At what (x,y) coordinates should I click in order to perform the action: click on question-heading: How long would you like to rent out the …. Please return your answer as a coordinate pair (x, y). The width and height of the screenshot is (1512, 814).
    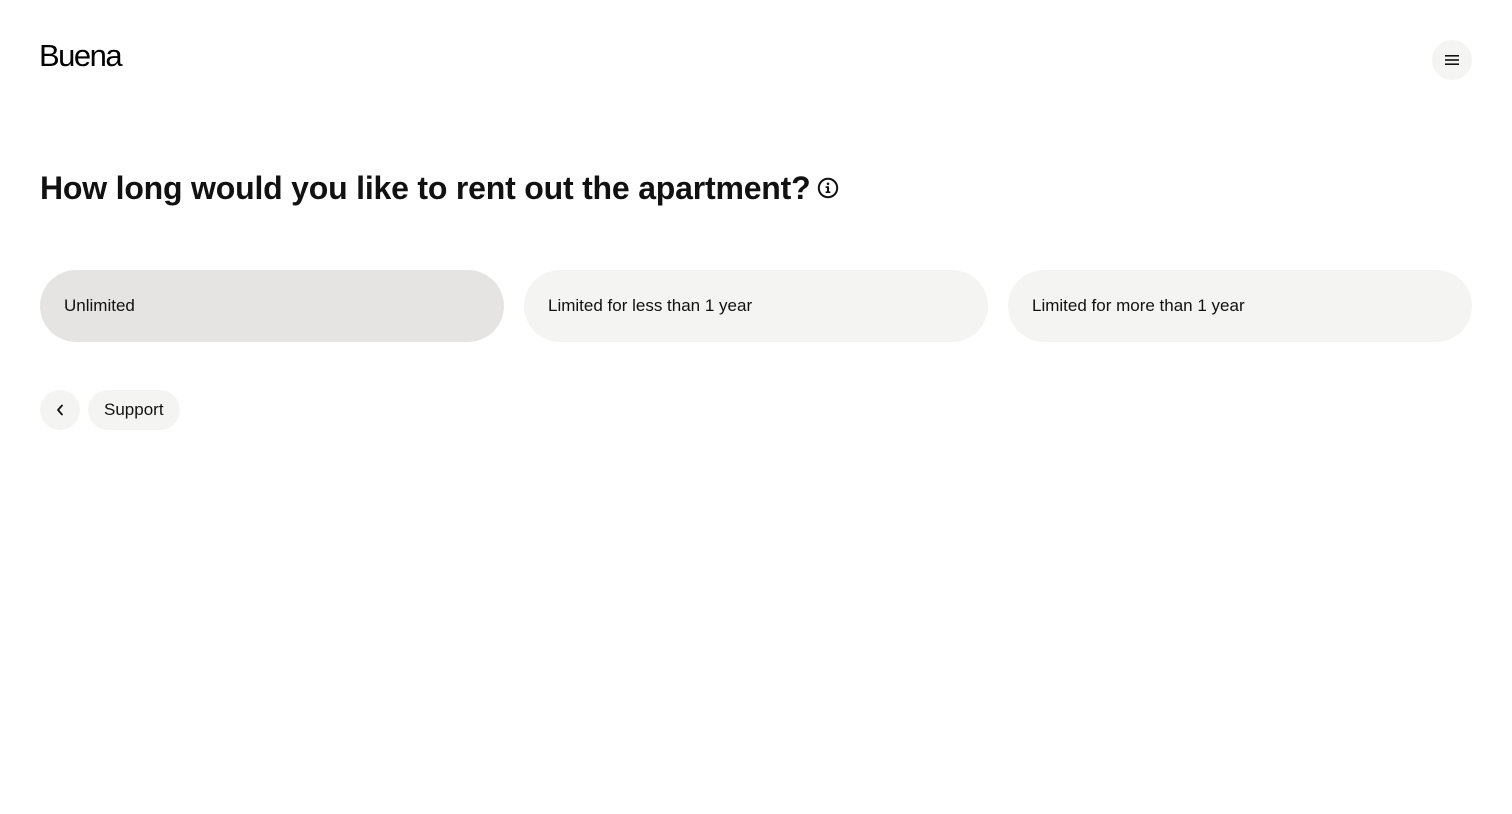
    Looking at the image, I should click on (439, 188).